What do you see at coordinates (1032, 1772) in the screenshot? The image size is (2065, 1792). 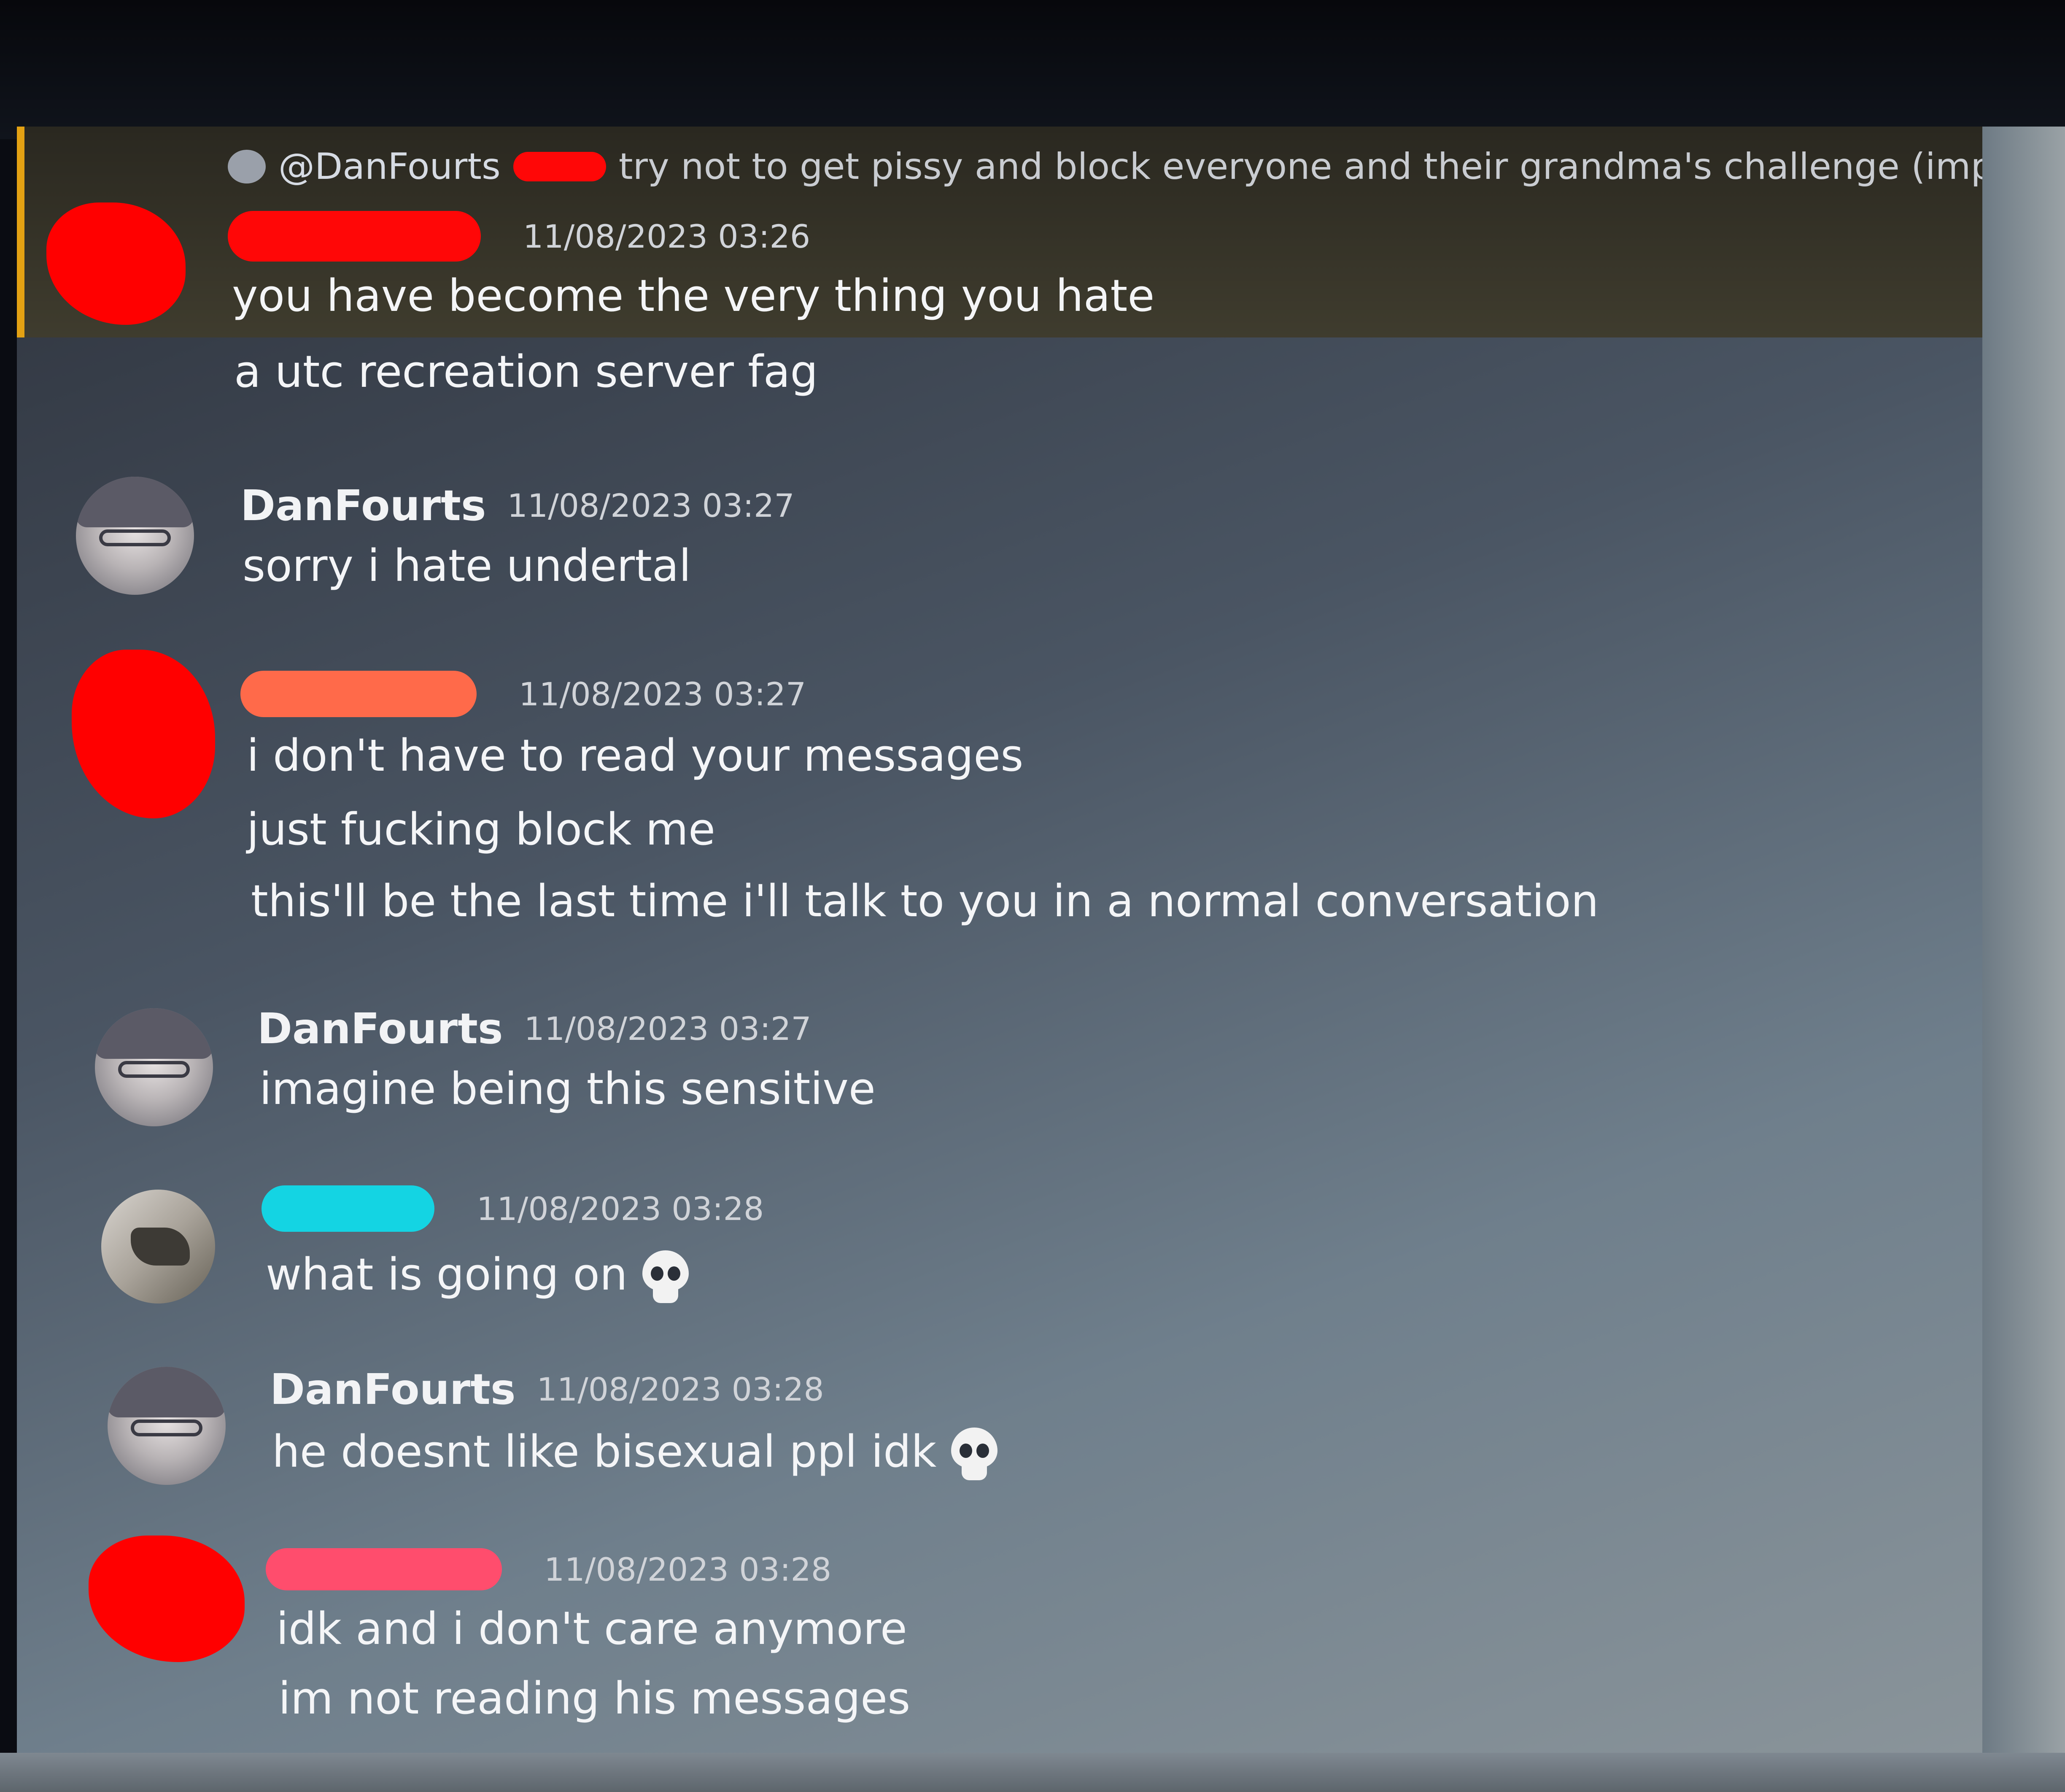 I see `monitor-bezel-bottom` at bounding box center [1032, 1772].